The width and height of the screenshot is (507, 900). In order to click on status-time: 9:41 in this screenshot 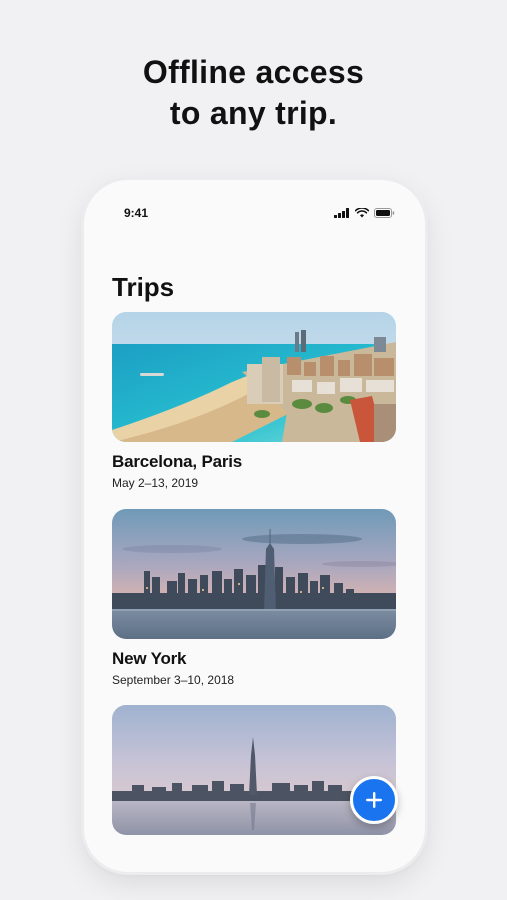, I will do `click(136, 213)`.